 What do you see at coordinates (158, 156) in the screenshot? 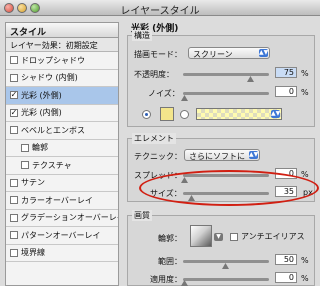
I see `technique-label: テクニック：` at bounding box center [158, 156].